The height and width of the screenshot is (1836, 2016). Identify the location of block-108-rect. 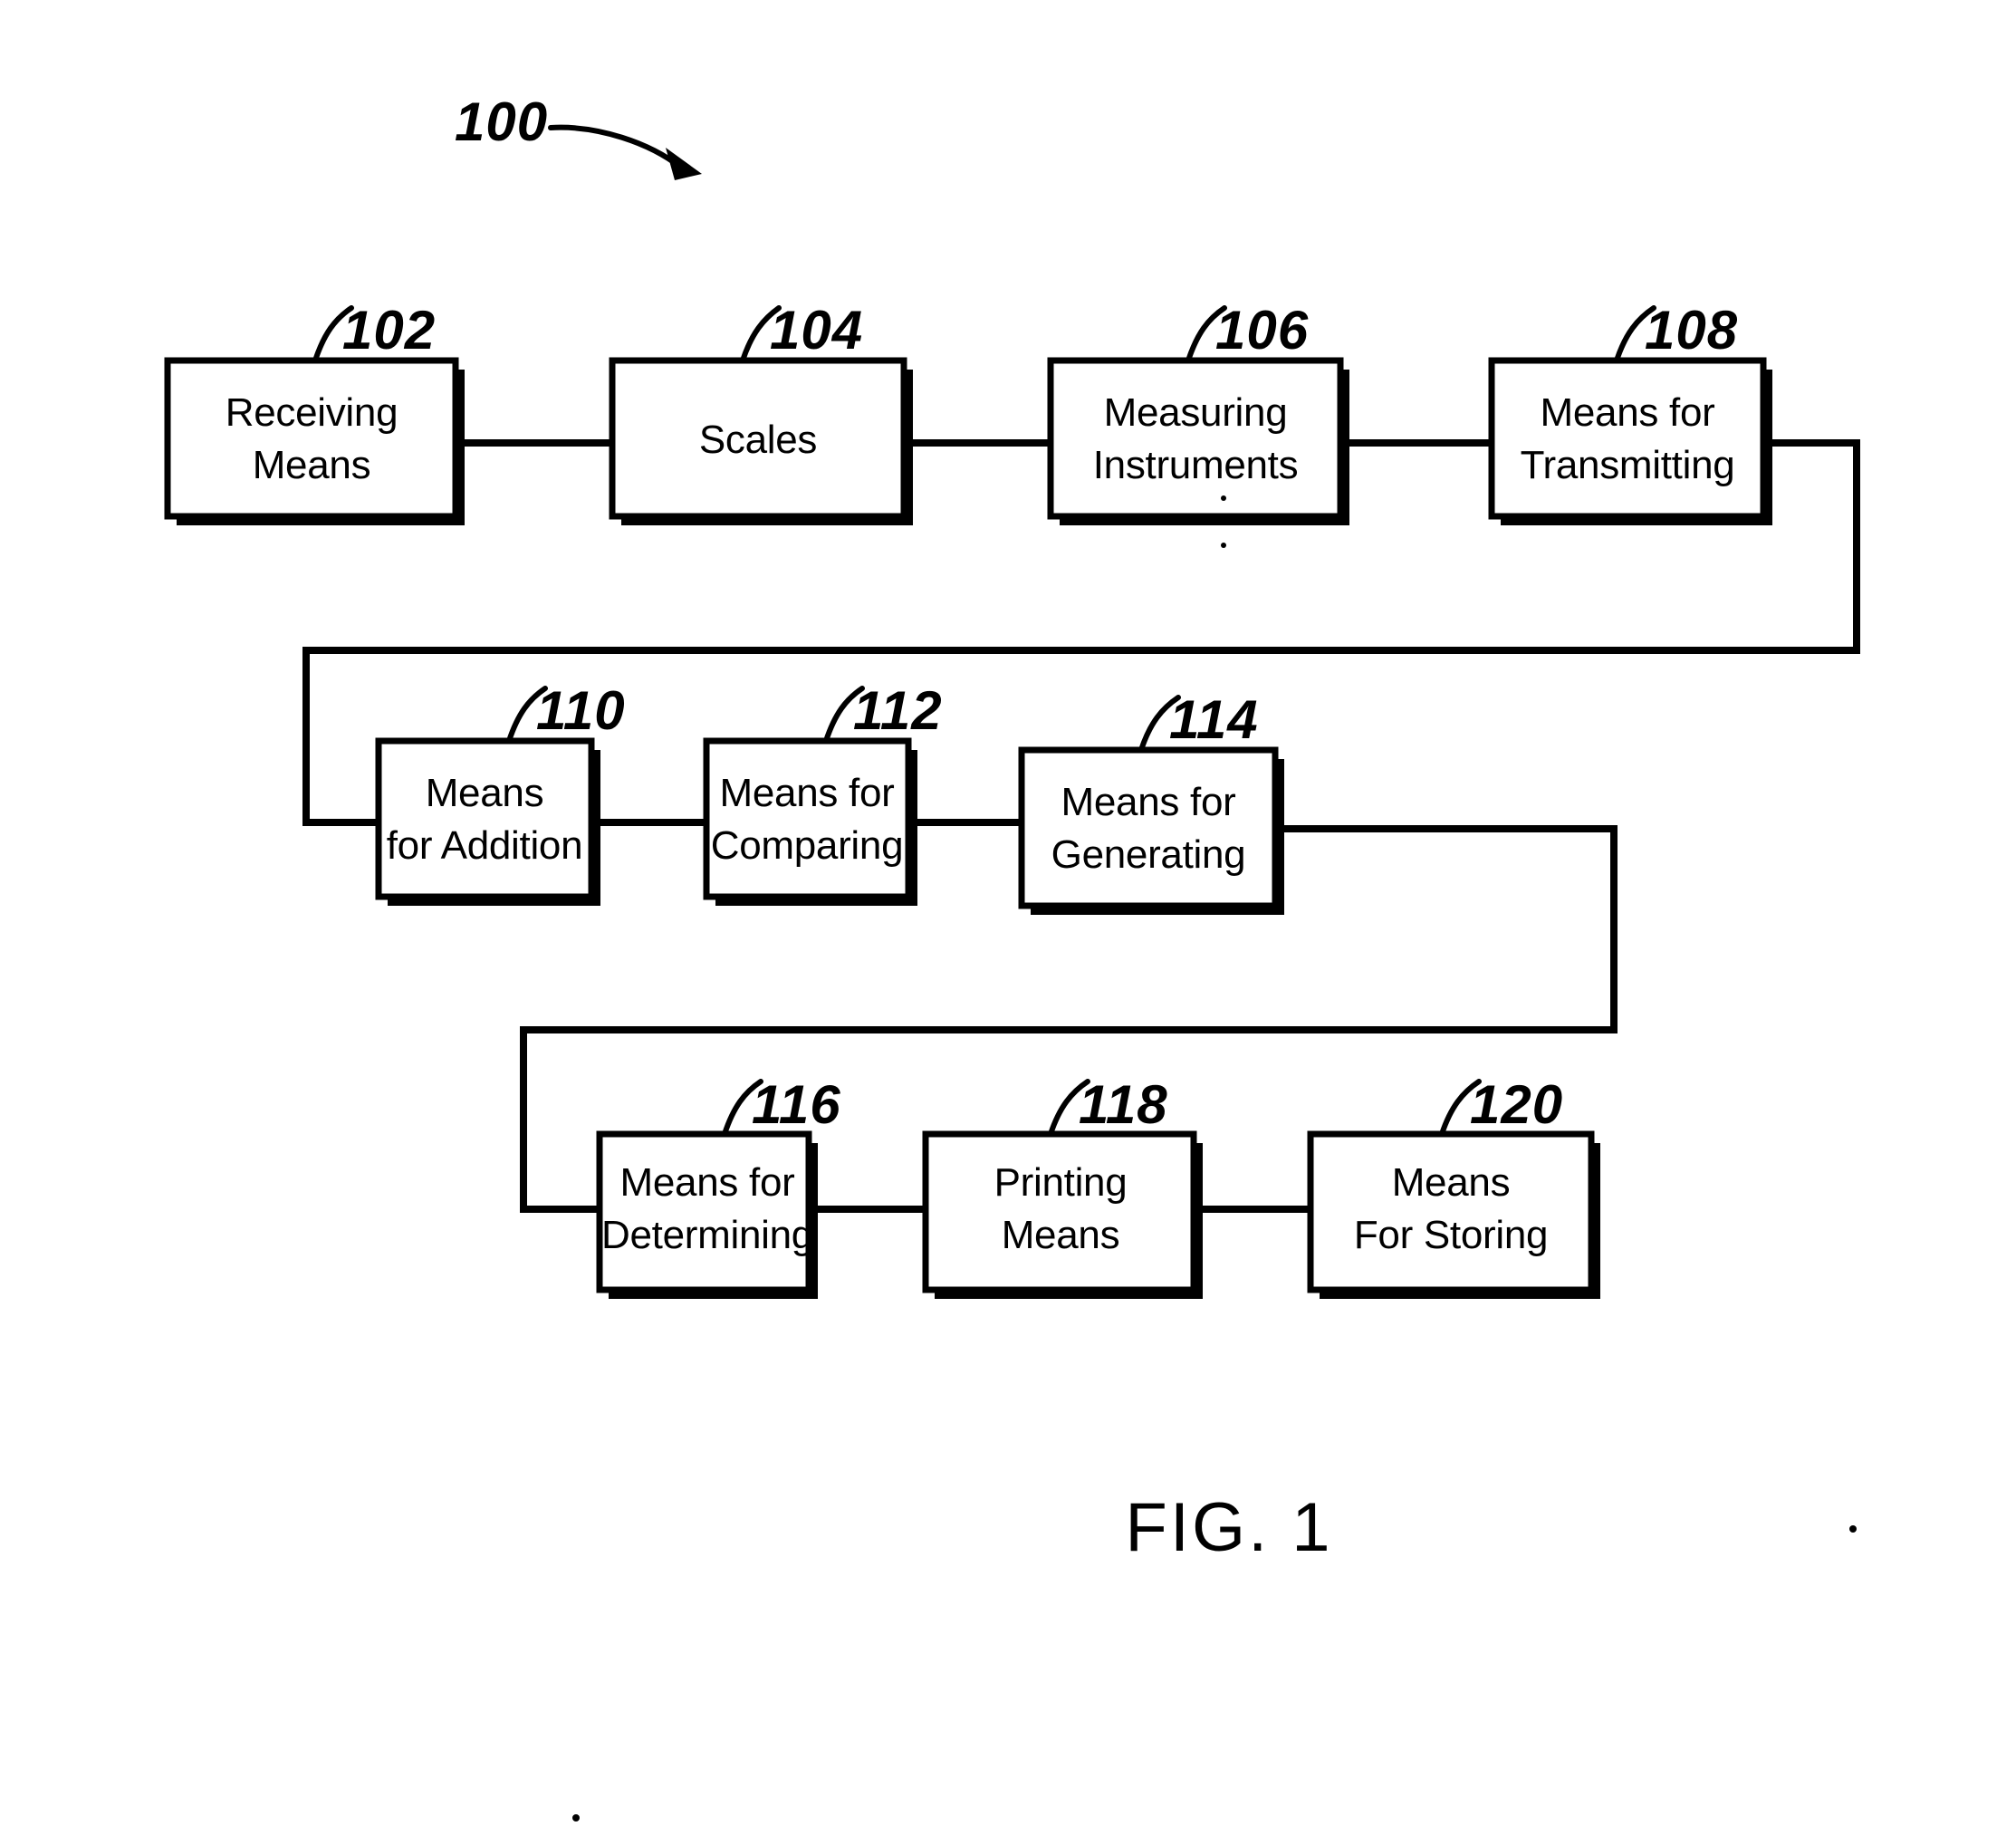
(1628, 438).